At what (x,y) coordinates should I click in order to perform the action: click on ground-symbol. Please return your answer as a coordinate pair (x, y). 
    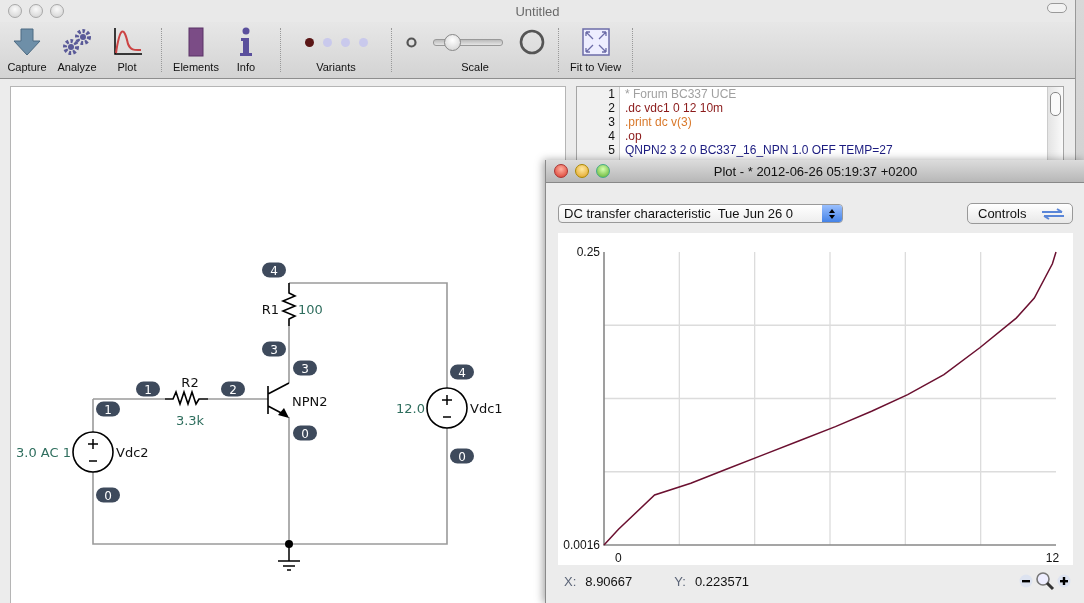
    Looking at the image, I should click on (289, 555).